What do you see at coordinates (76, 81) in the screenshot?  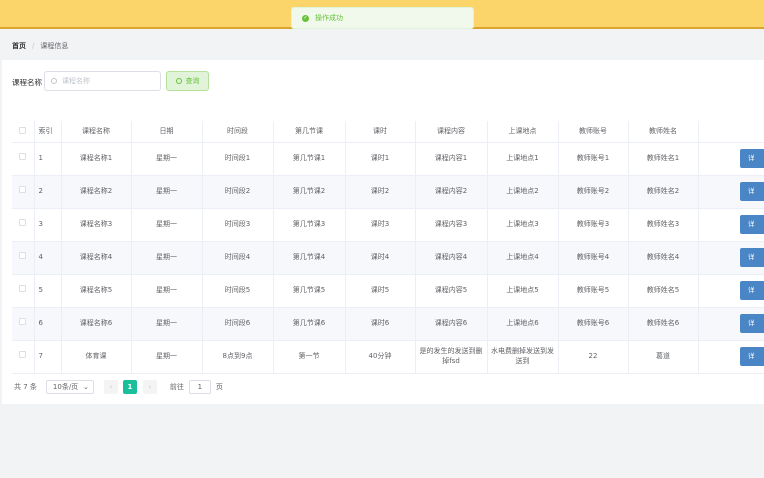 I see `search-placeholder: 课程名称` at bounding box center [76, 81].